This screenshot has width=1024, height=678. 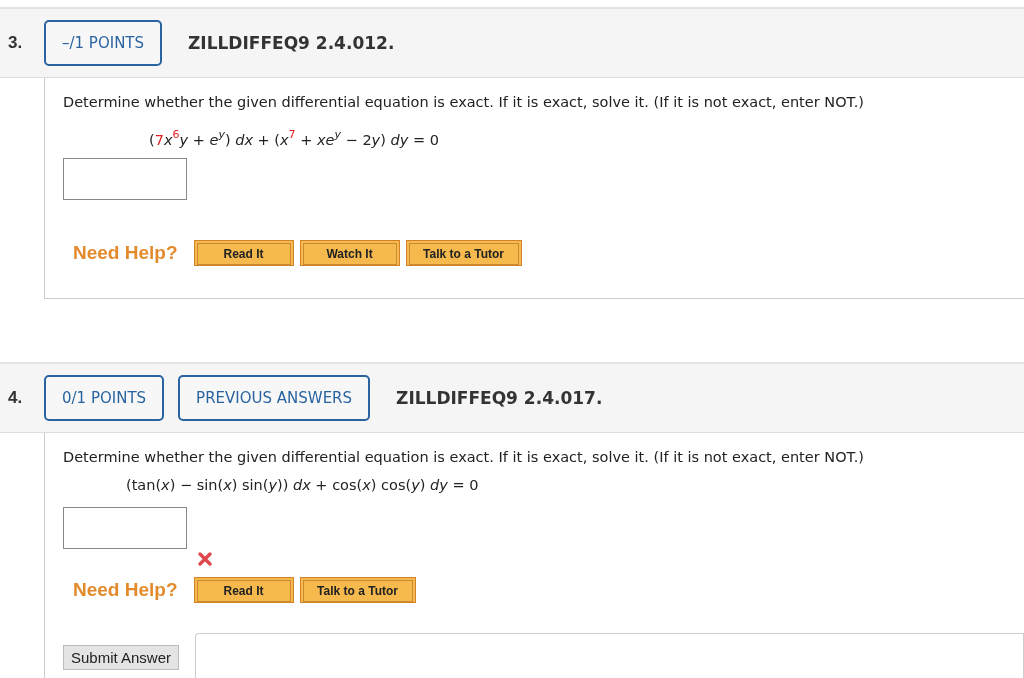 What do you see at coordinates (291, 43) in the screenshot?
I see `question-code: ZILLDIFFEQ9 2.4.012.` at bounding box center [291, 43].